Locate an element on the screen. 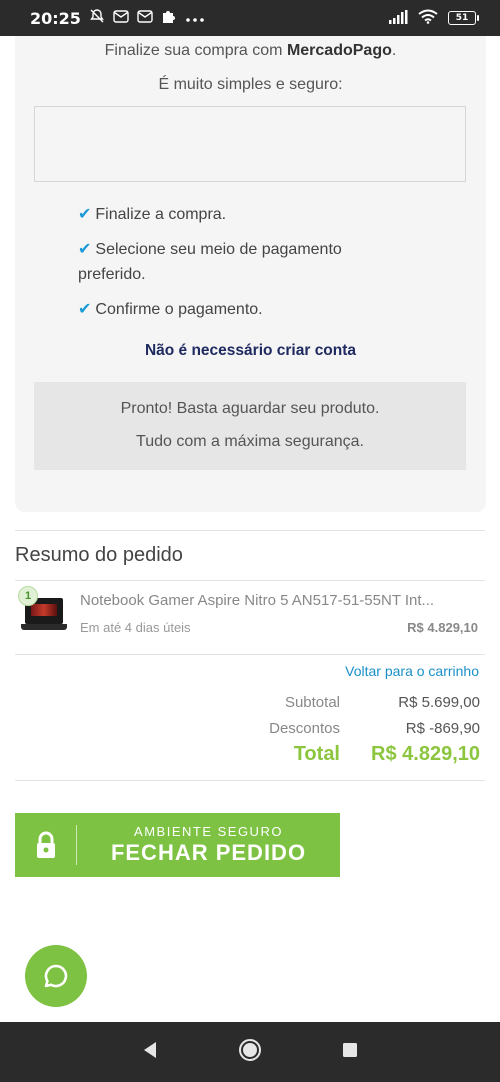  lock-icon is located at coordinates (46, 845).